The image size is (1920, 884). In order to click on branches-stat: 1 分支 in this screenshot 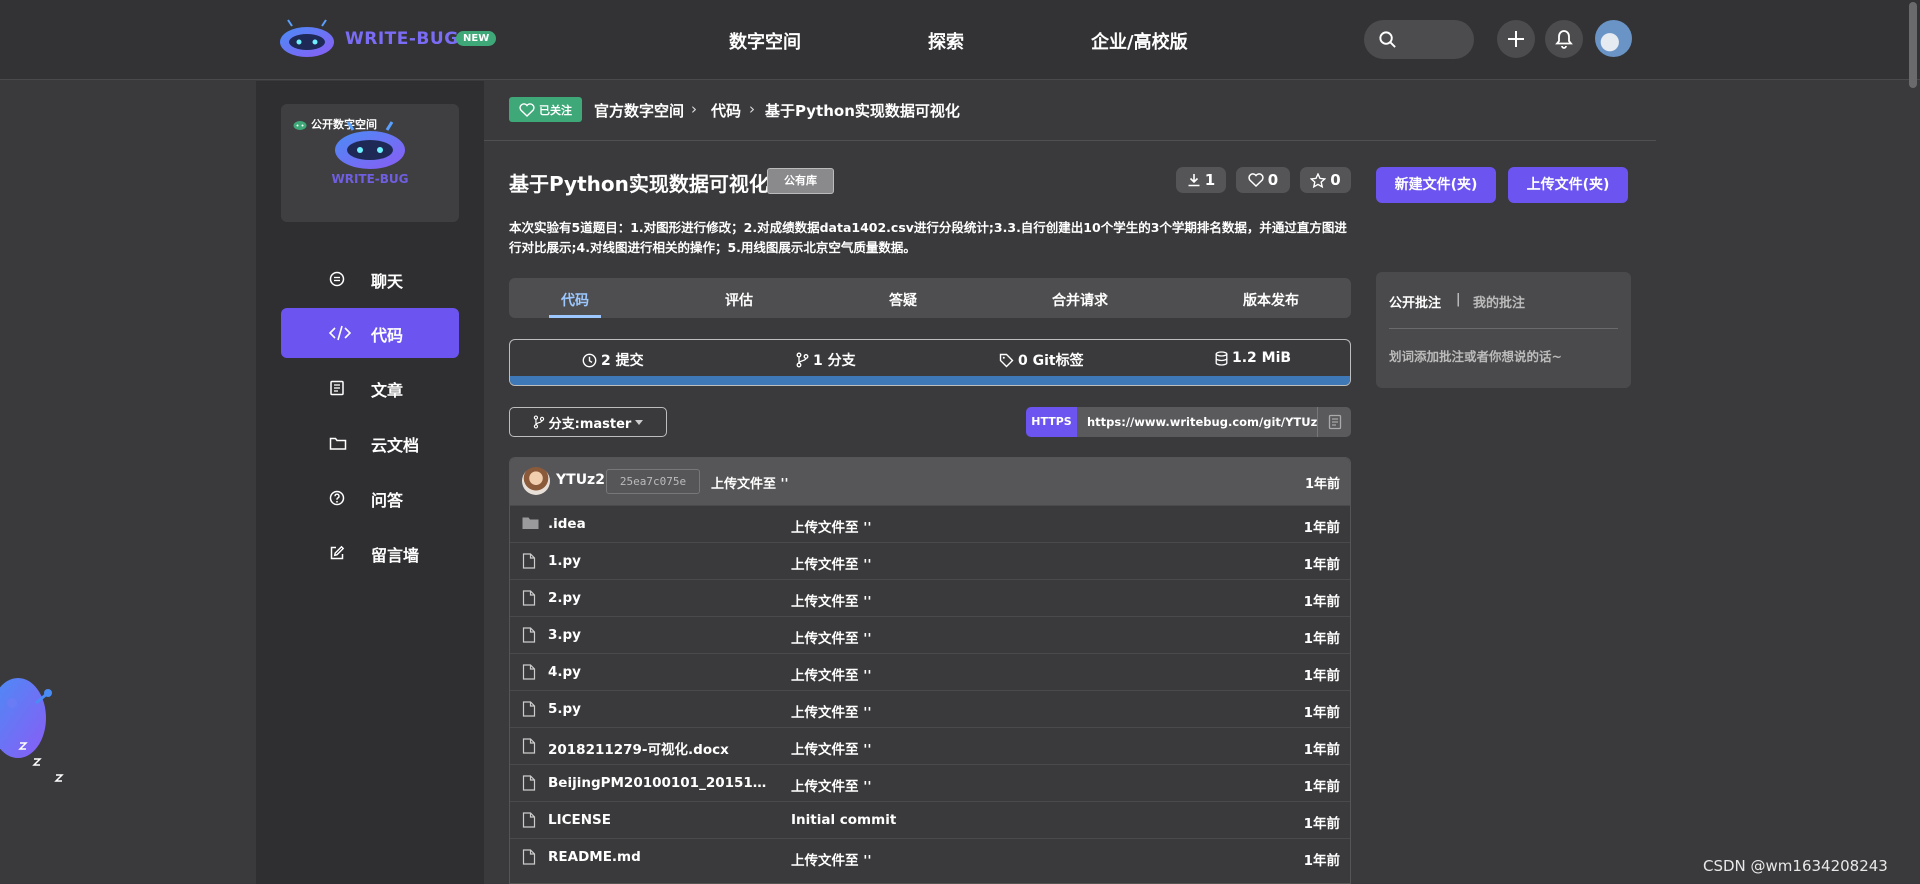, I will do `click(826, 360)`.